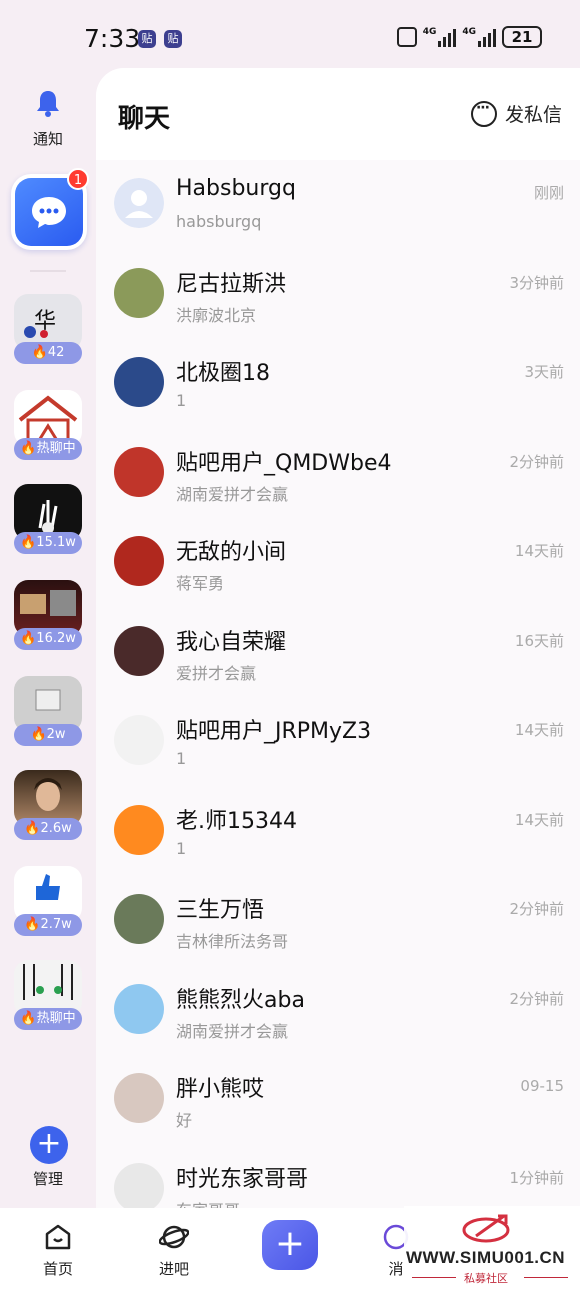 Image resolution: width=580 pixels, height=1289 pixels. I want to click on send-dm-label: 发私信, so click(533, 115).